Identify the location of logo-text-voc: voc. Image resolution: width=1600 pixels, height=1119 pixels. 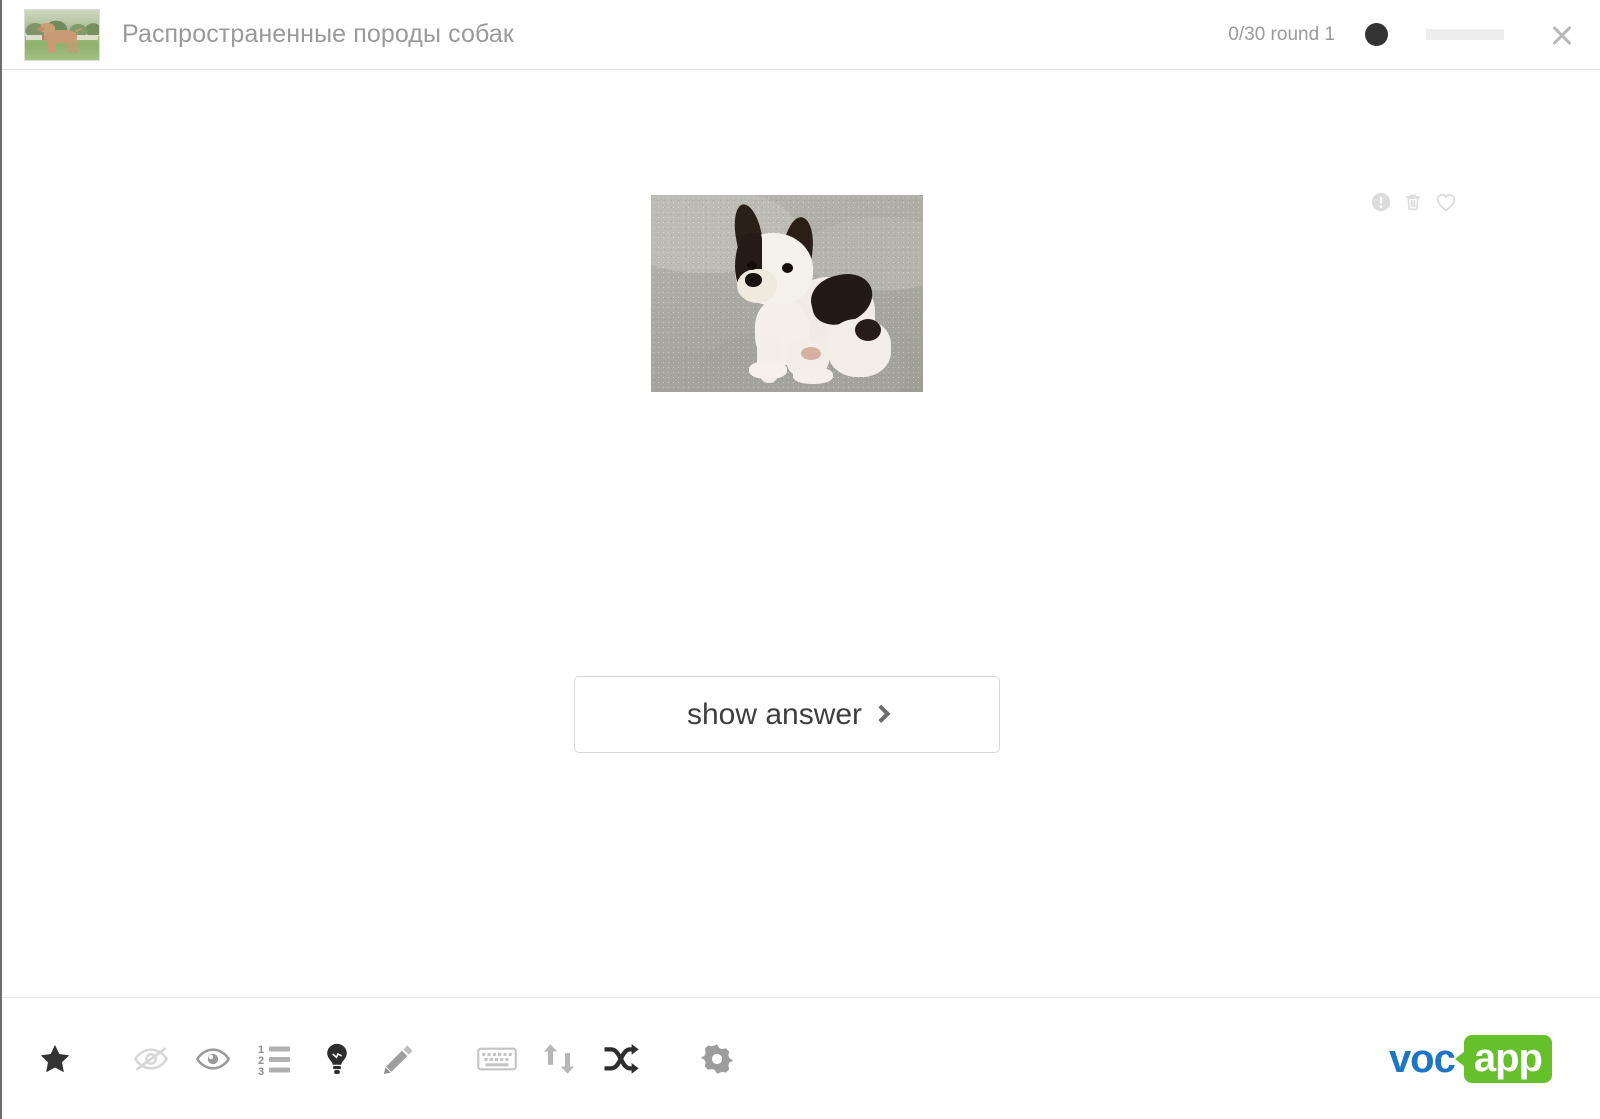
(1422, 1058).